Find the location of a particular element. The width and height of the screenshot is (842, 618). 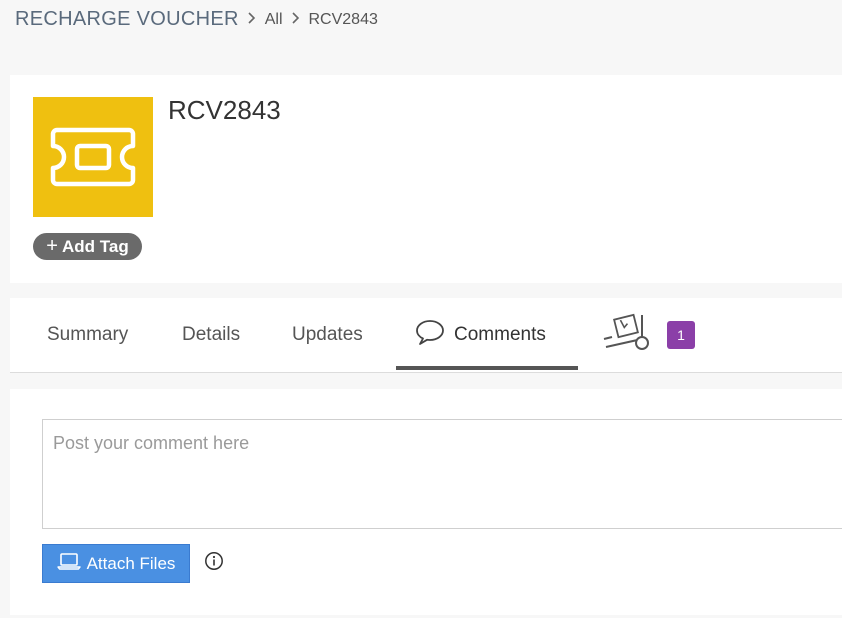

tab-summary-label: Summary is located at coordinates (88, 334).